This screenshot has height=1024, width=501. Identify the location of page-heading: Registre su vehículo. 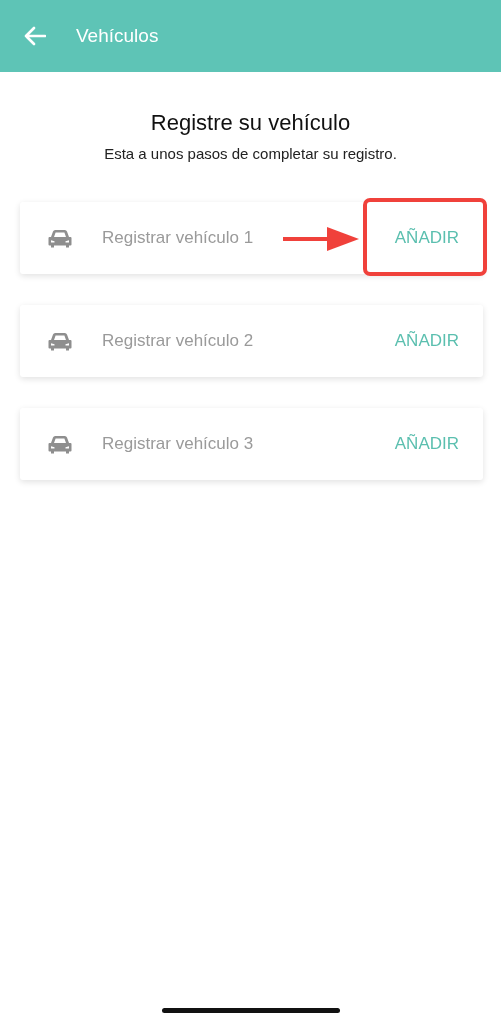
(250, 123).